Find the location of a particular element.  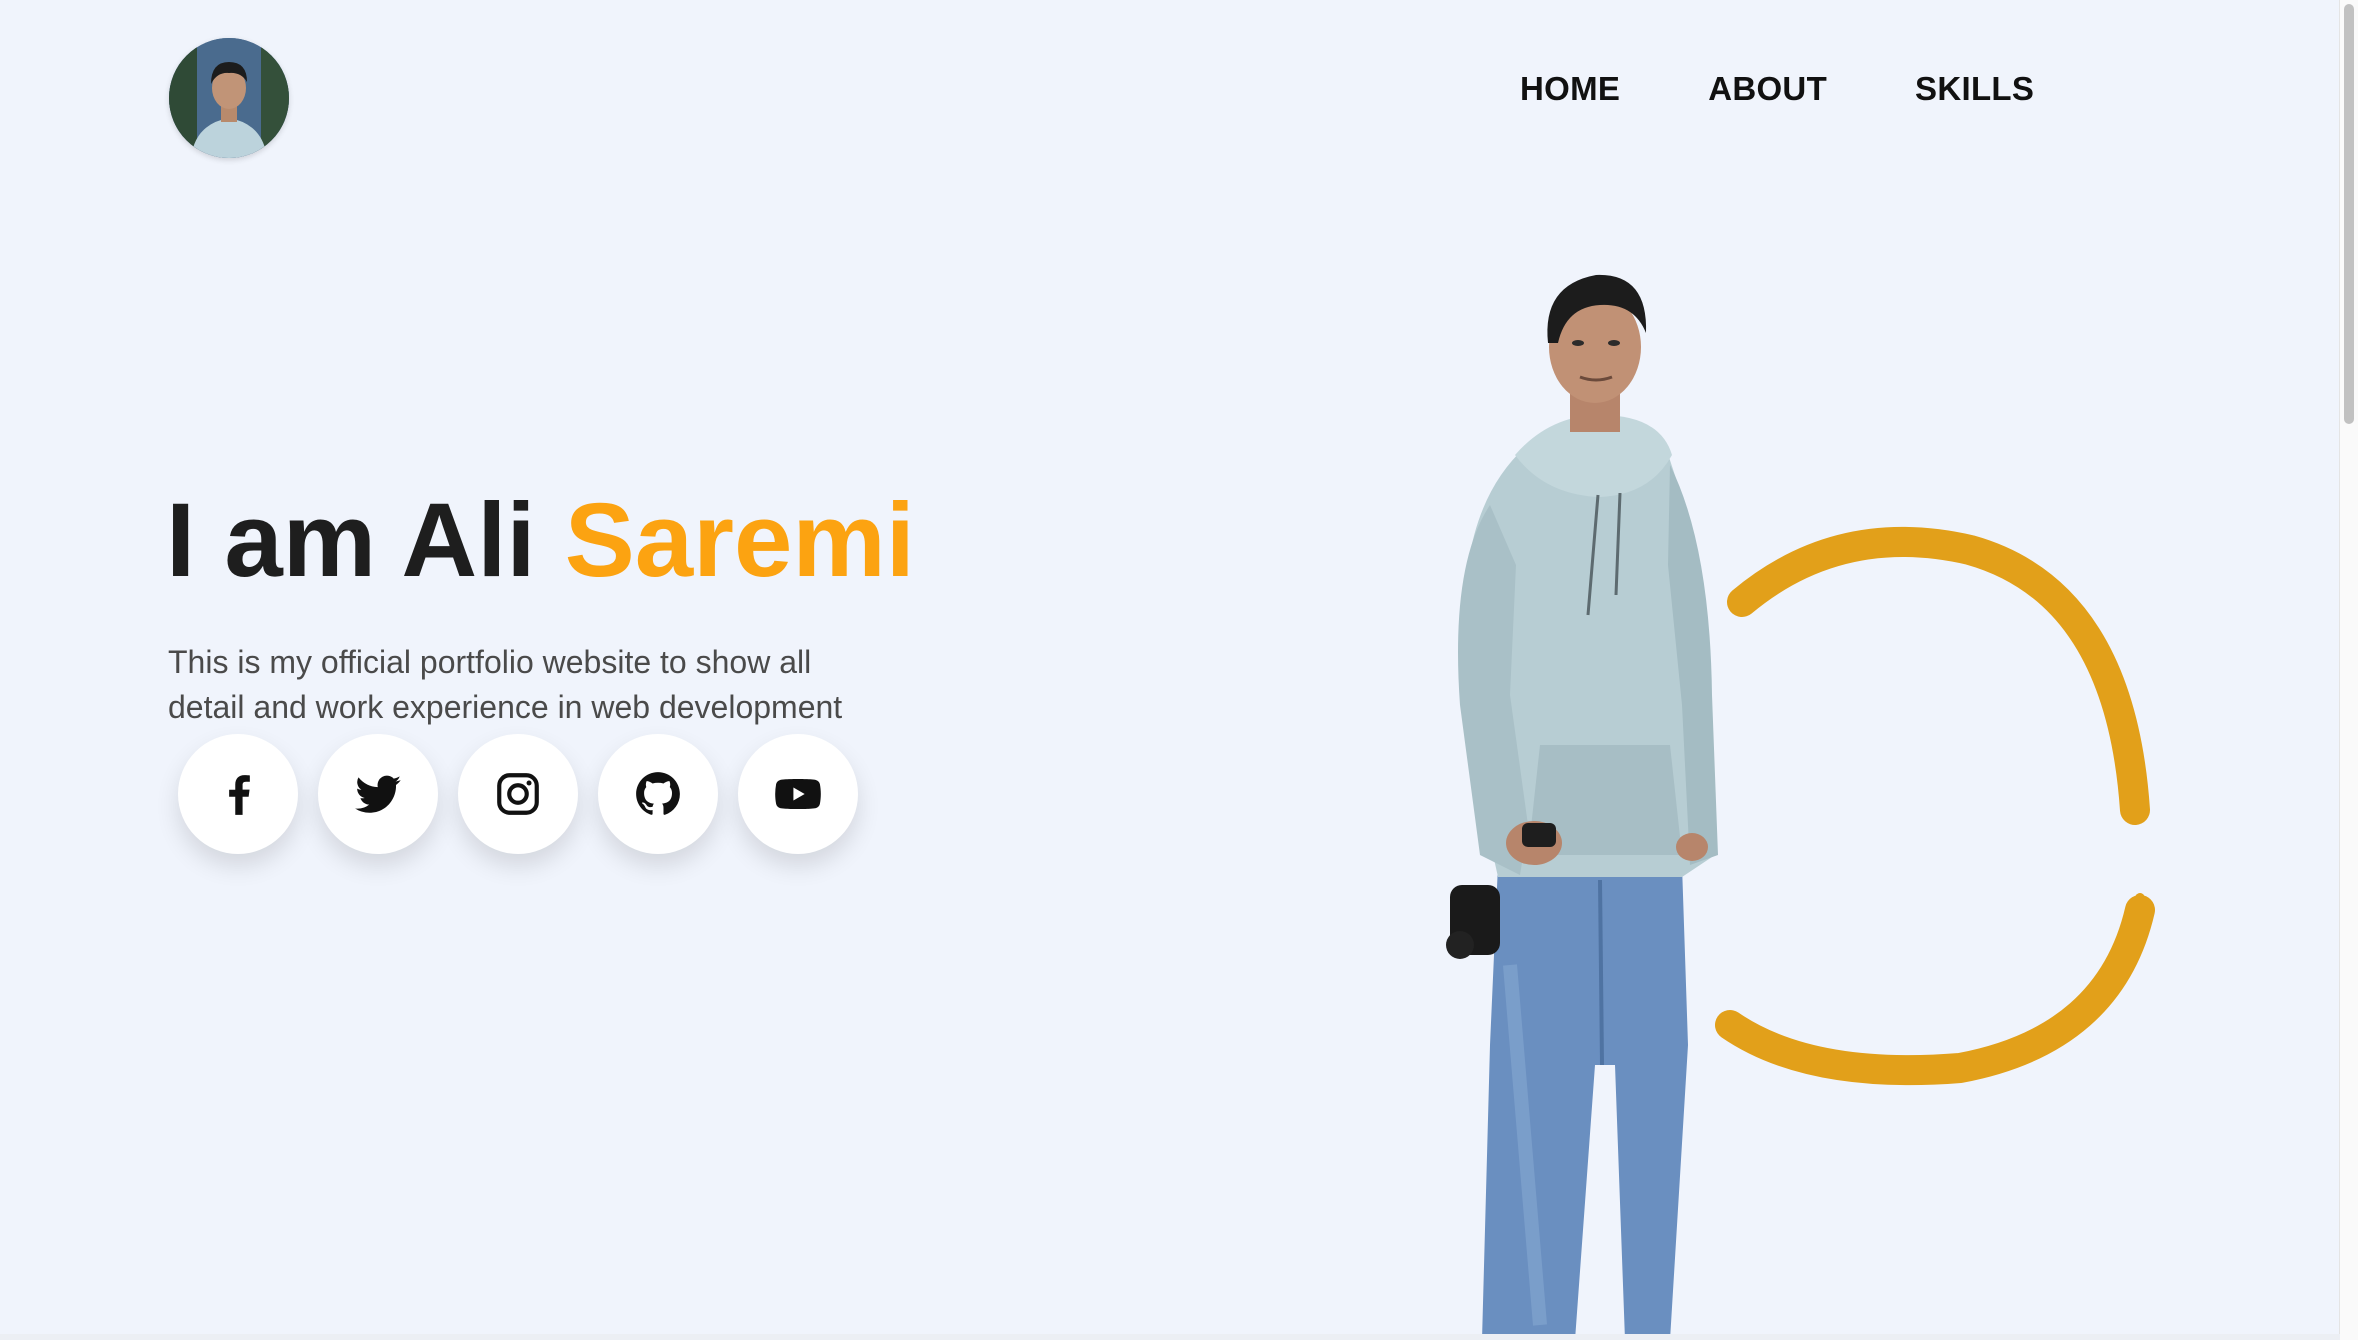

nav-skills: SKILLS is located at coordinates (1974, 89).